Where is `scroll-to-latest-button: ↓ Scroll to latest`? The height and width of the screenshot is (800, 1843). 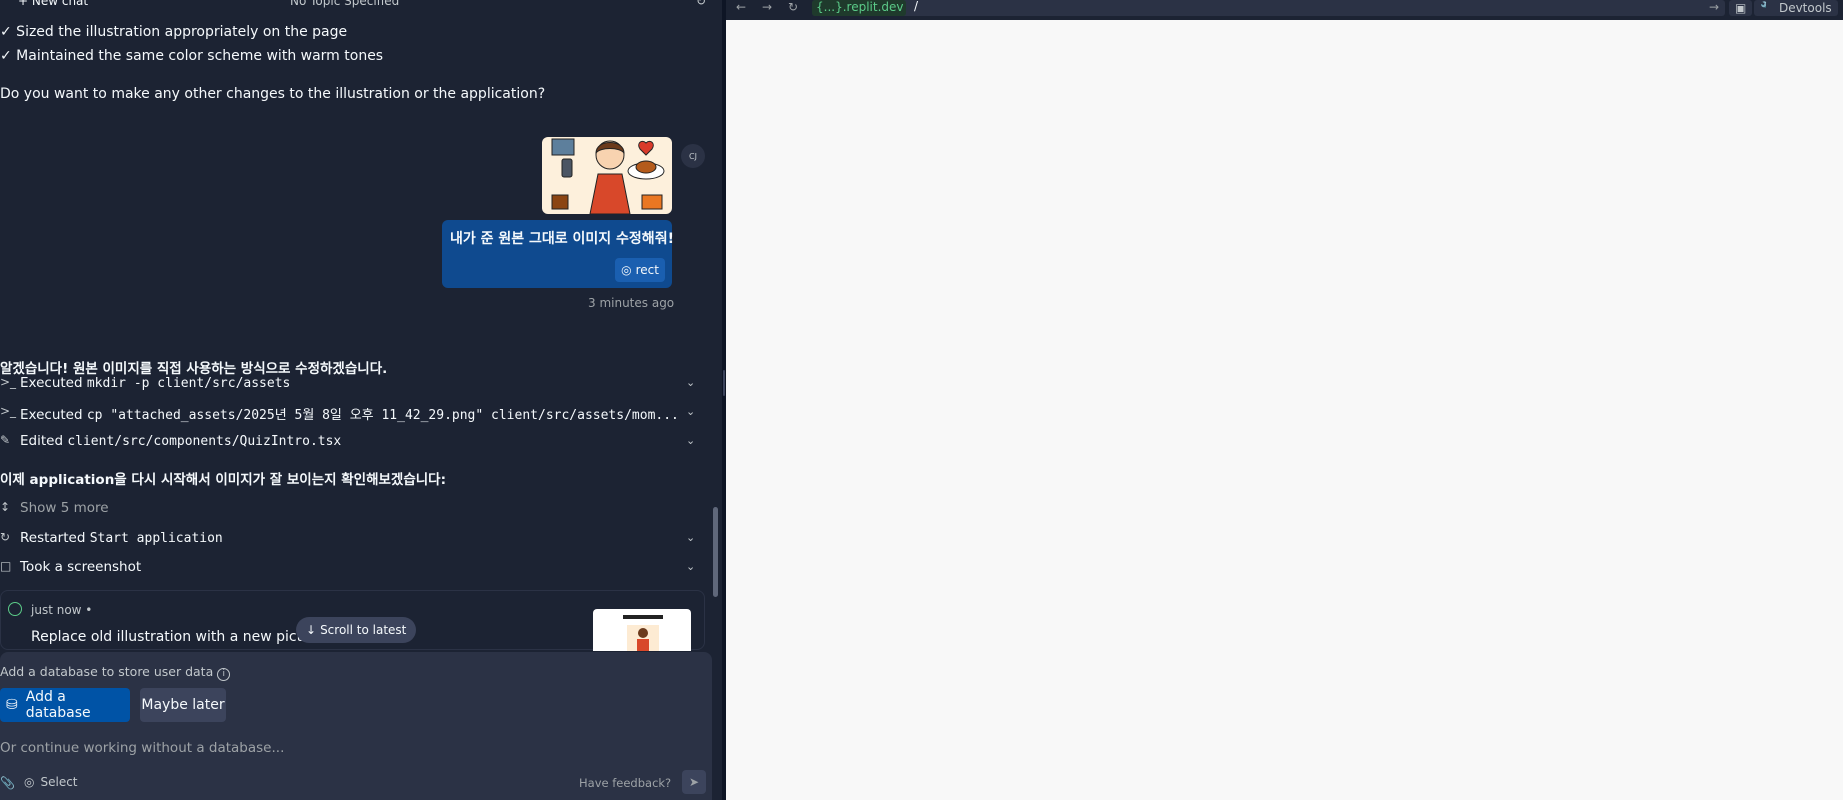 scroll-to-latest-button: ↓ Scroll to latest is located at coordinates (356, 630).